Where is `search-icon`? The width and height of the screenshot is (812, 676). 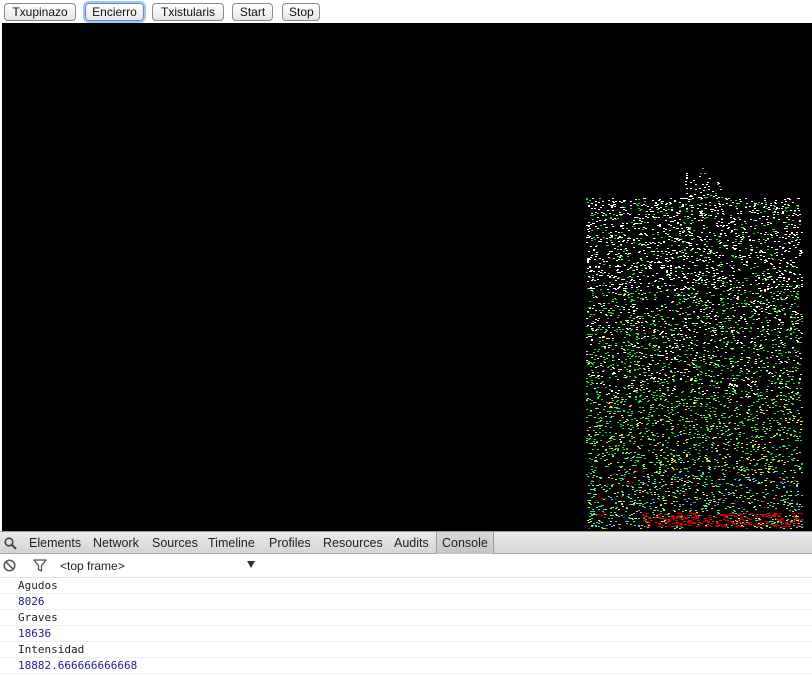
search-icon is located at coordinates (10, 543).